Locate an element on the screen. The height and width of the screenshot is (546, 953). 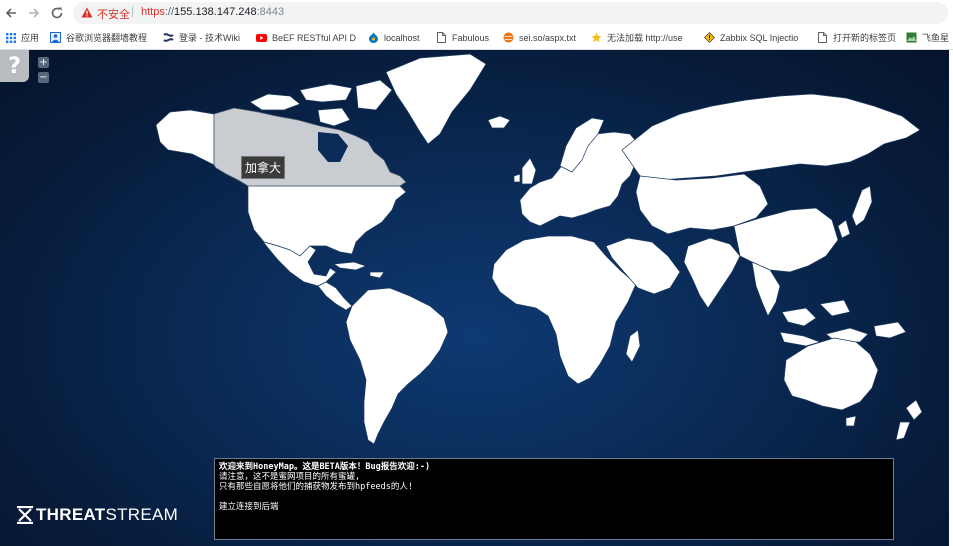
arrow-right-icon is located at coordinates (34, 13).